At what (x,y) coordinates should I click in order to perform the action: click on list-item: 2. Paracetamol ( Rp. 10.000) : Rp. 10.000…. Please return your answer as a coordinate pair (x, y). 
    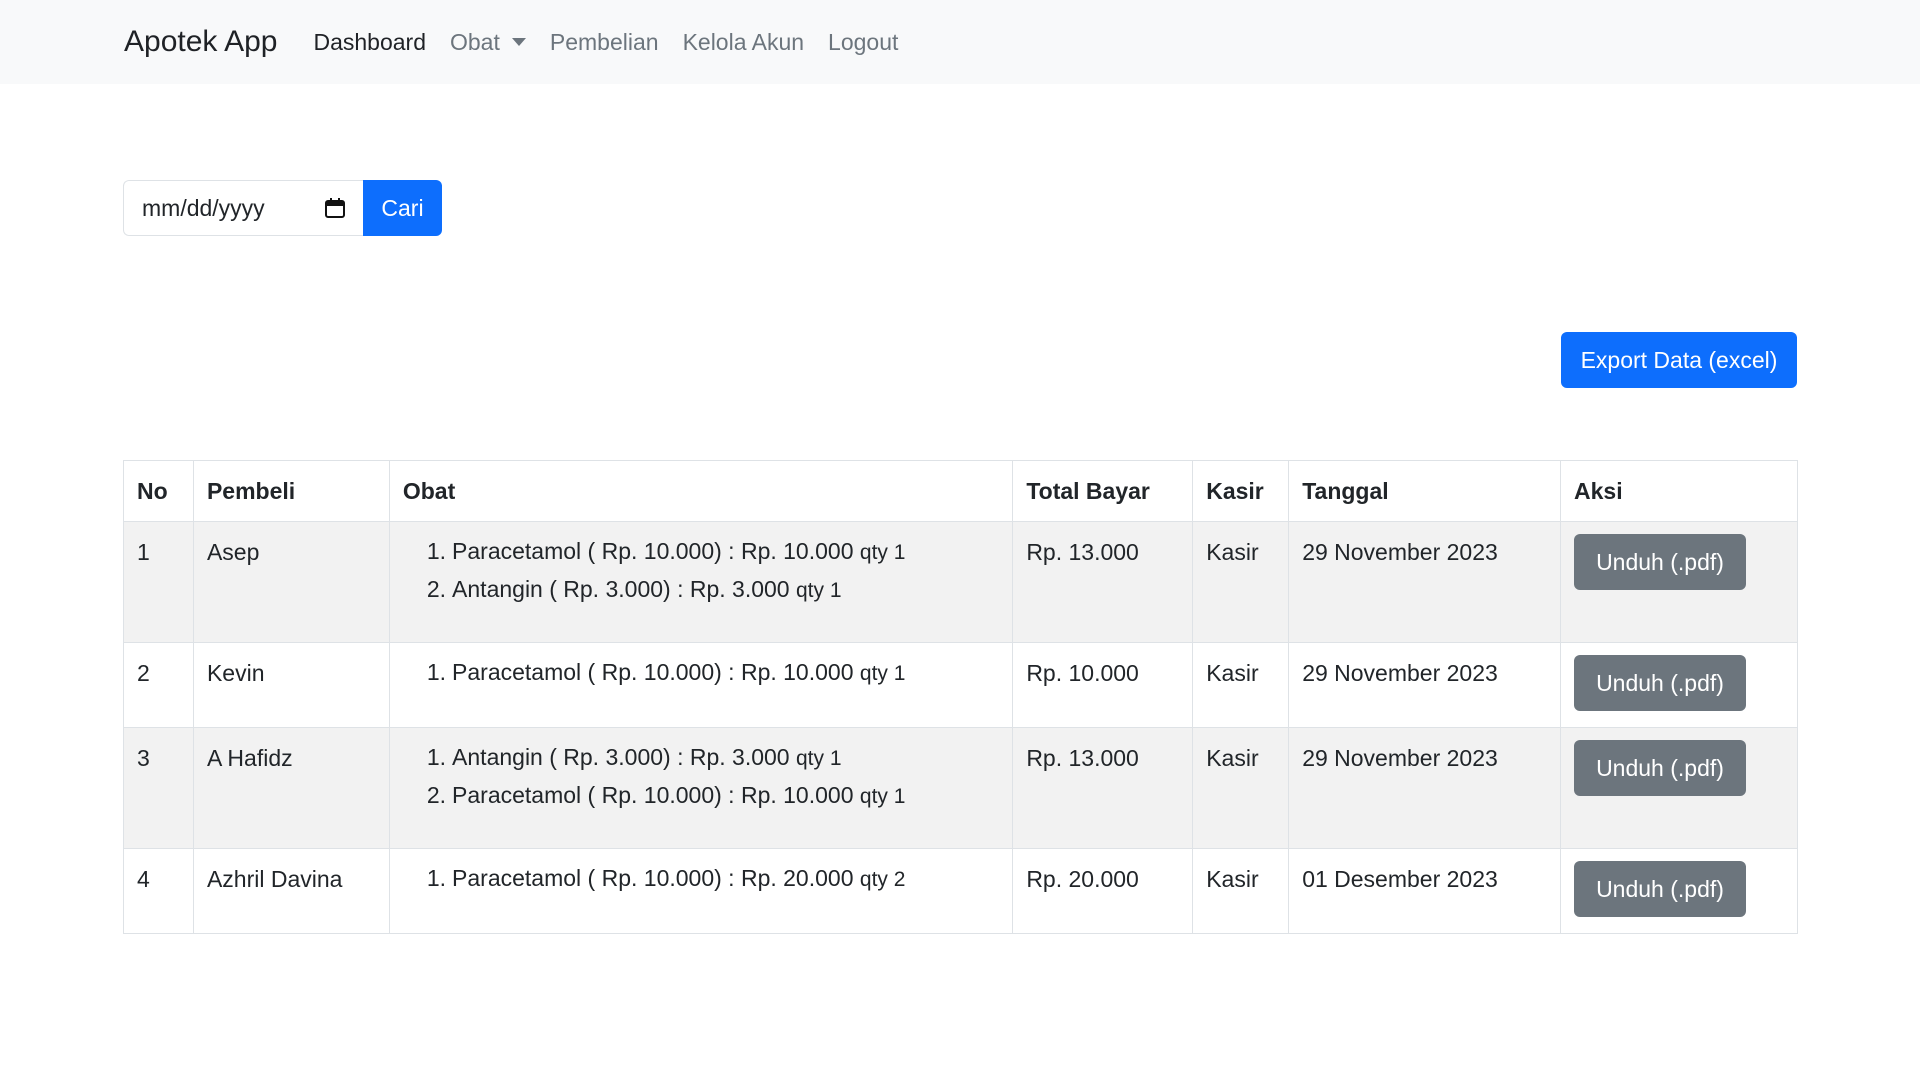
    Looking at the image, I should click on (713, 796).